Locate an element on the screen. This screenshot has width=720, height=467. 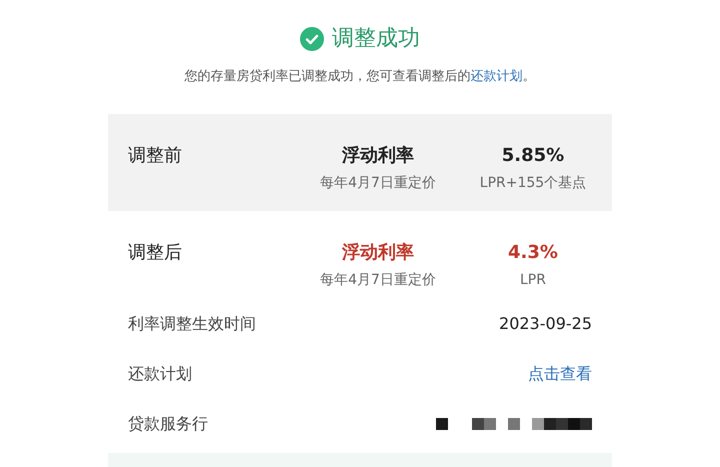
detail-label: 贷款服务行 is located at coordinates (168, 423).